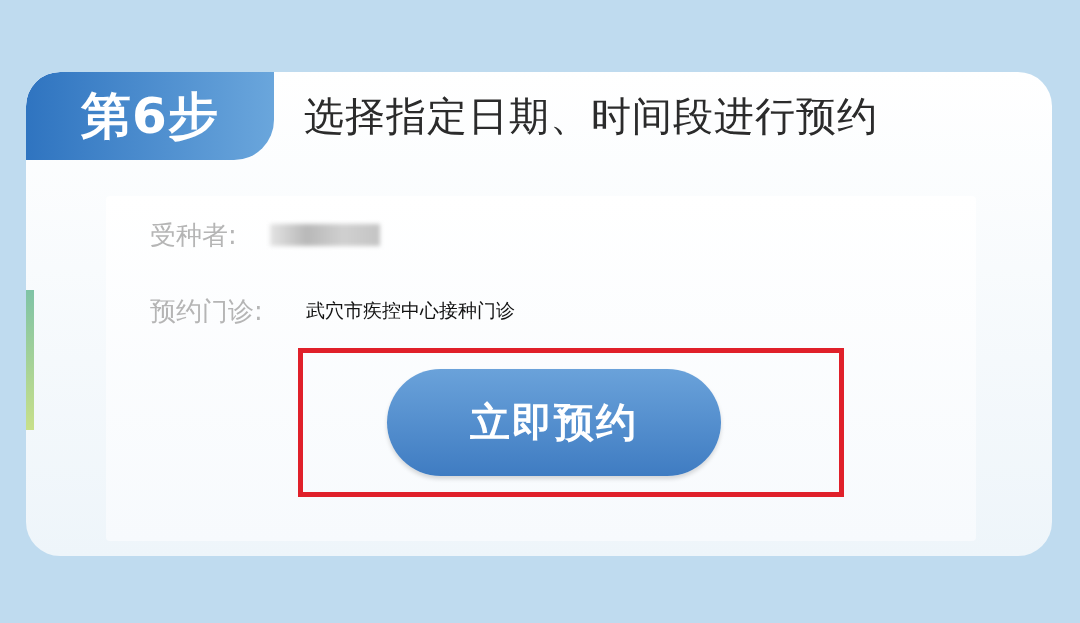 The height and width of the screenshot is (623, 1080). What do you see at coordinates (410, 310) in the screenshot?
I see `field-value: 武穴市疾控中心接种门诊` at bounding box center [410, 310].